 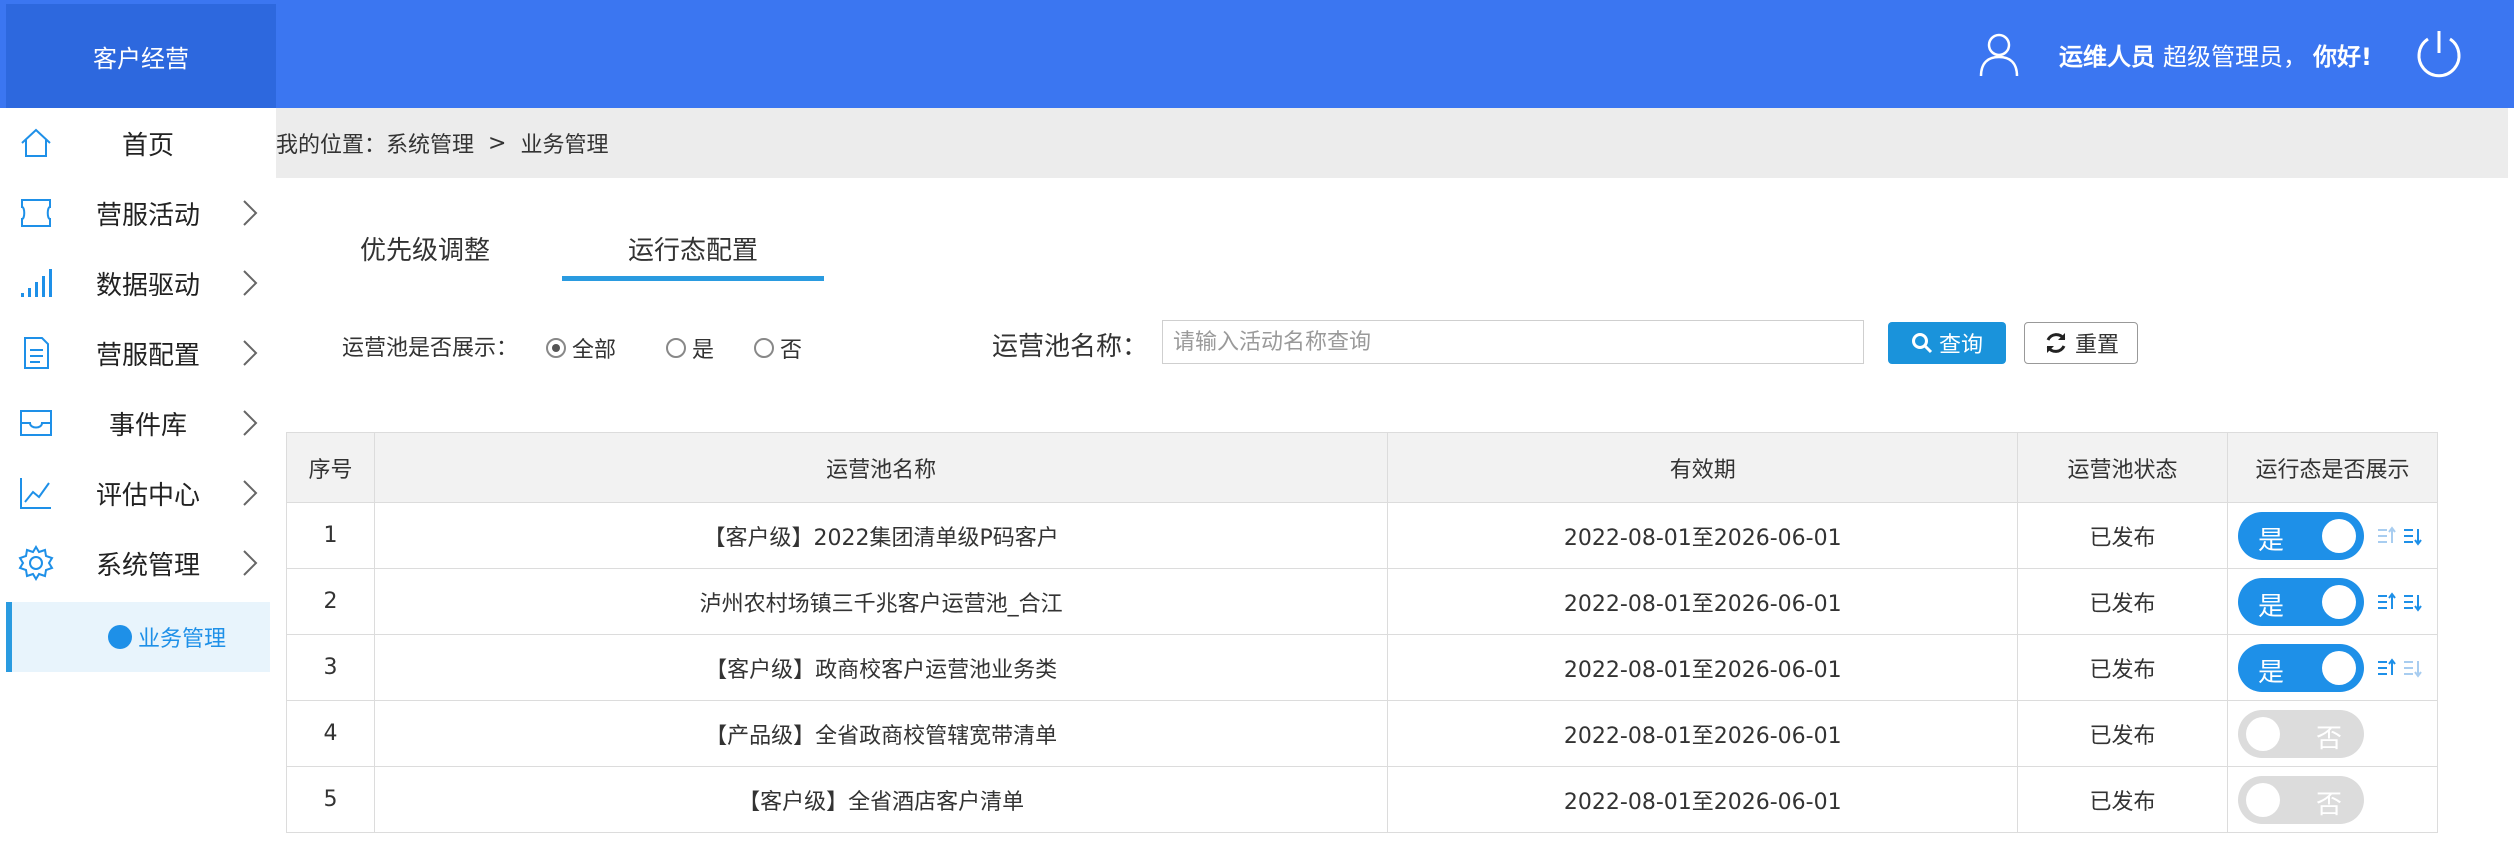 I want to click on radio-unchecked-icon, so click(x=764, y=348).